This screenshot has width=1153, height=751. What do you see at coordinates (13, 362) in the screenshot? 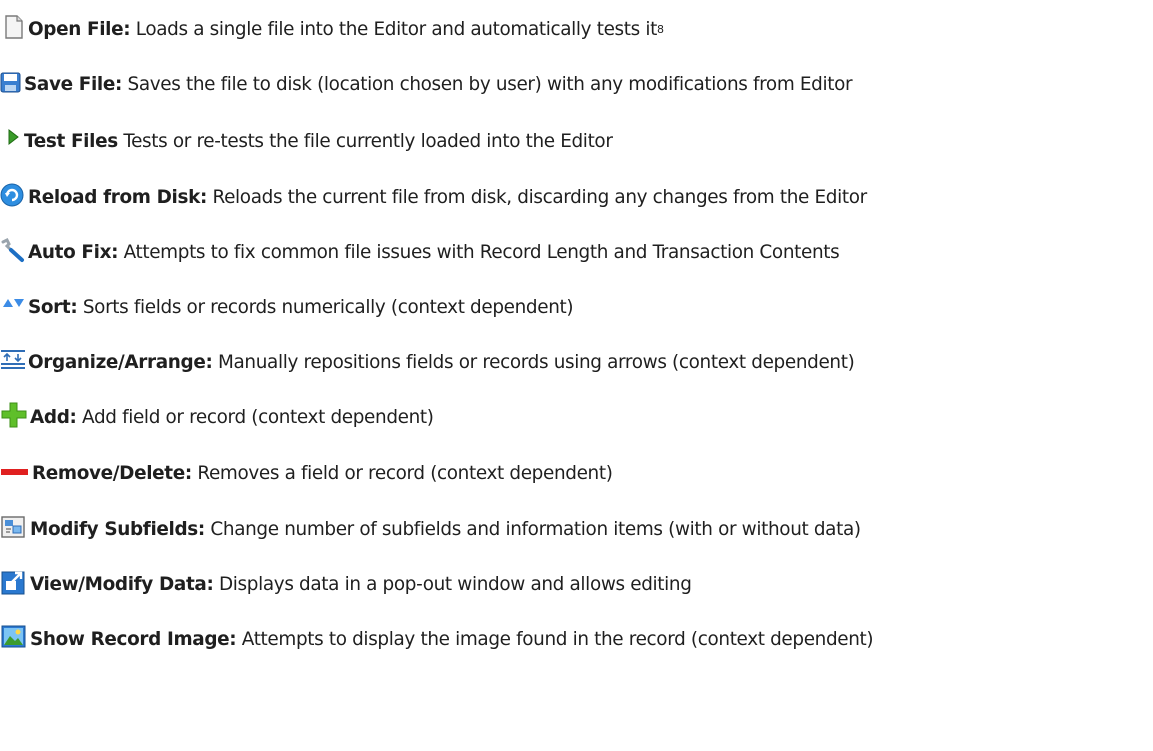
I see `organize-arrange-icon` at bounding box center [13, 362].